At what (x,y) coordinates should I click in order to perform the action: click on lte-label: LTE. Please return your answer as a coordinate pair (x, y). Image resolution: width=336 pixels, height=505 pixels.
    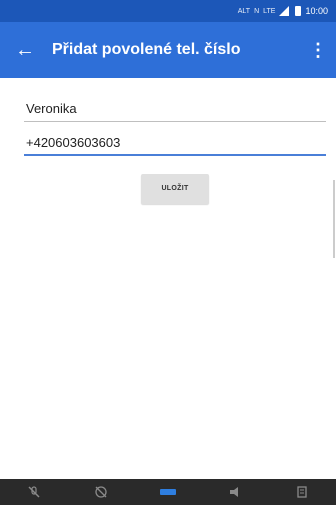
    Looking at the image, I should click on (269, 11).